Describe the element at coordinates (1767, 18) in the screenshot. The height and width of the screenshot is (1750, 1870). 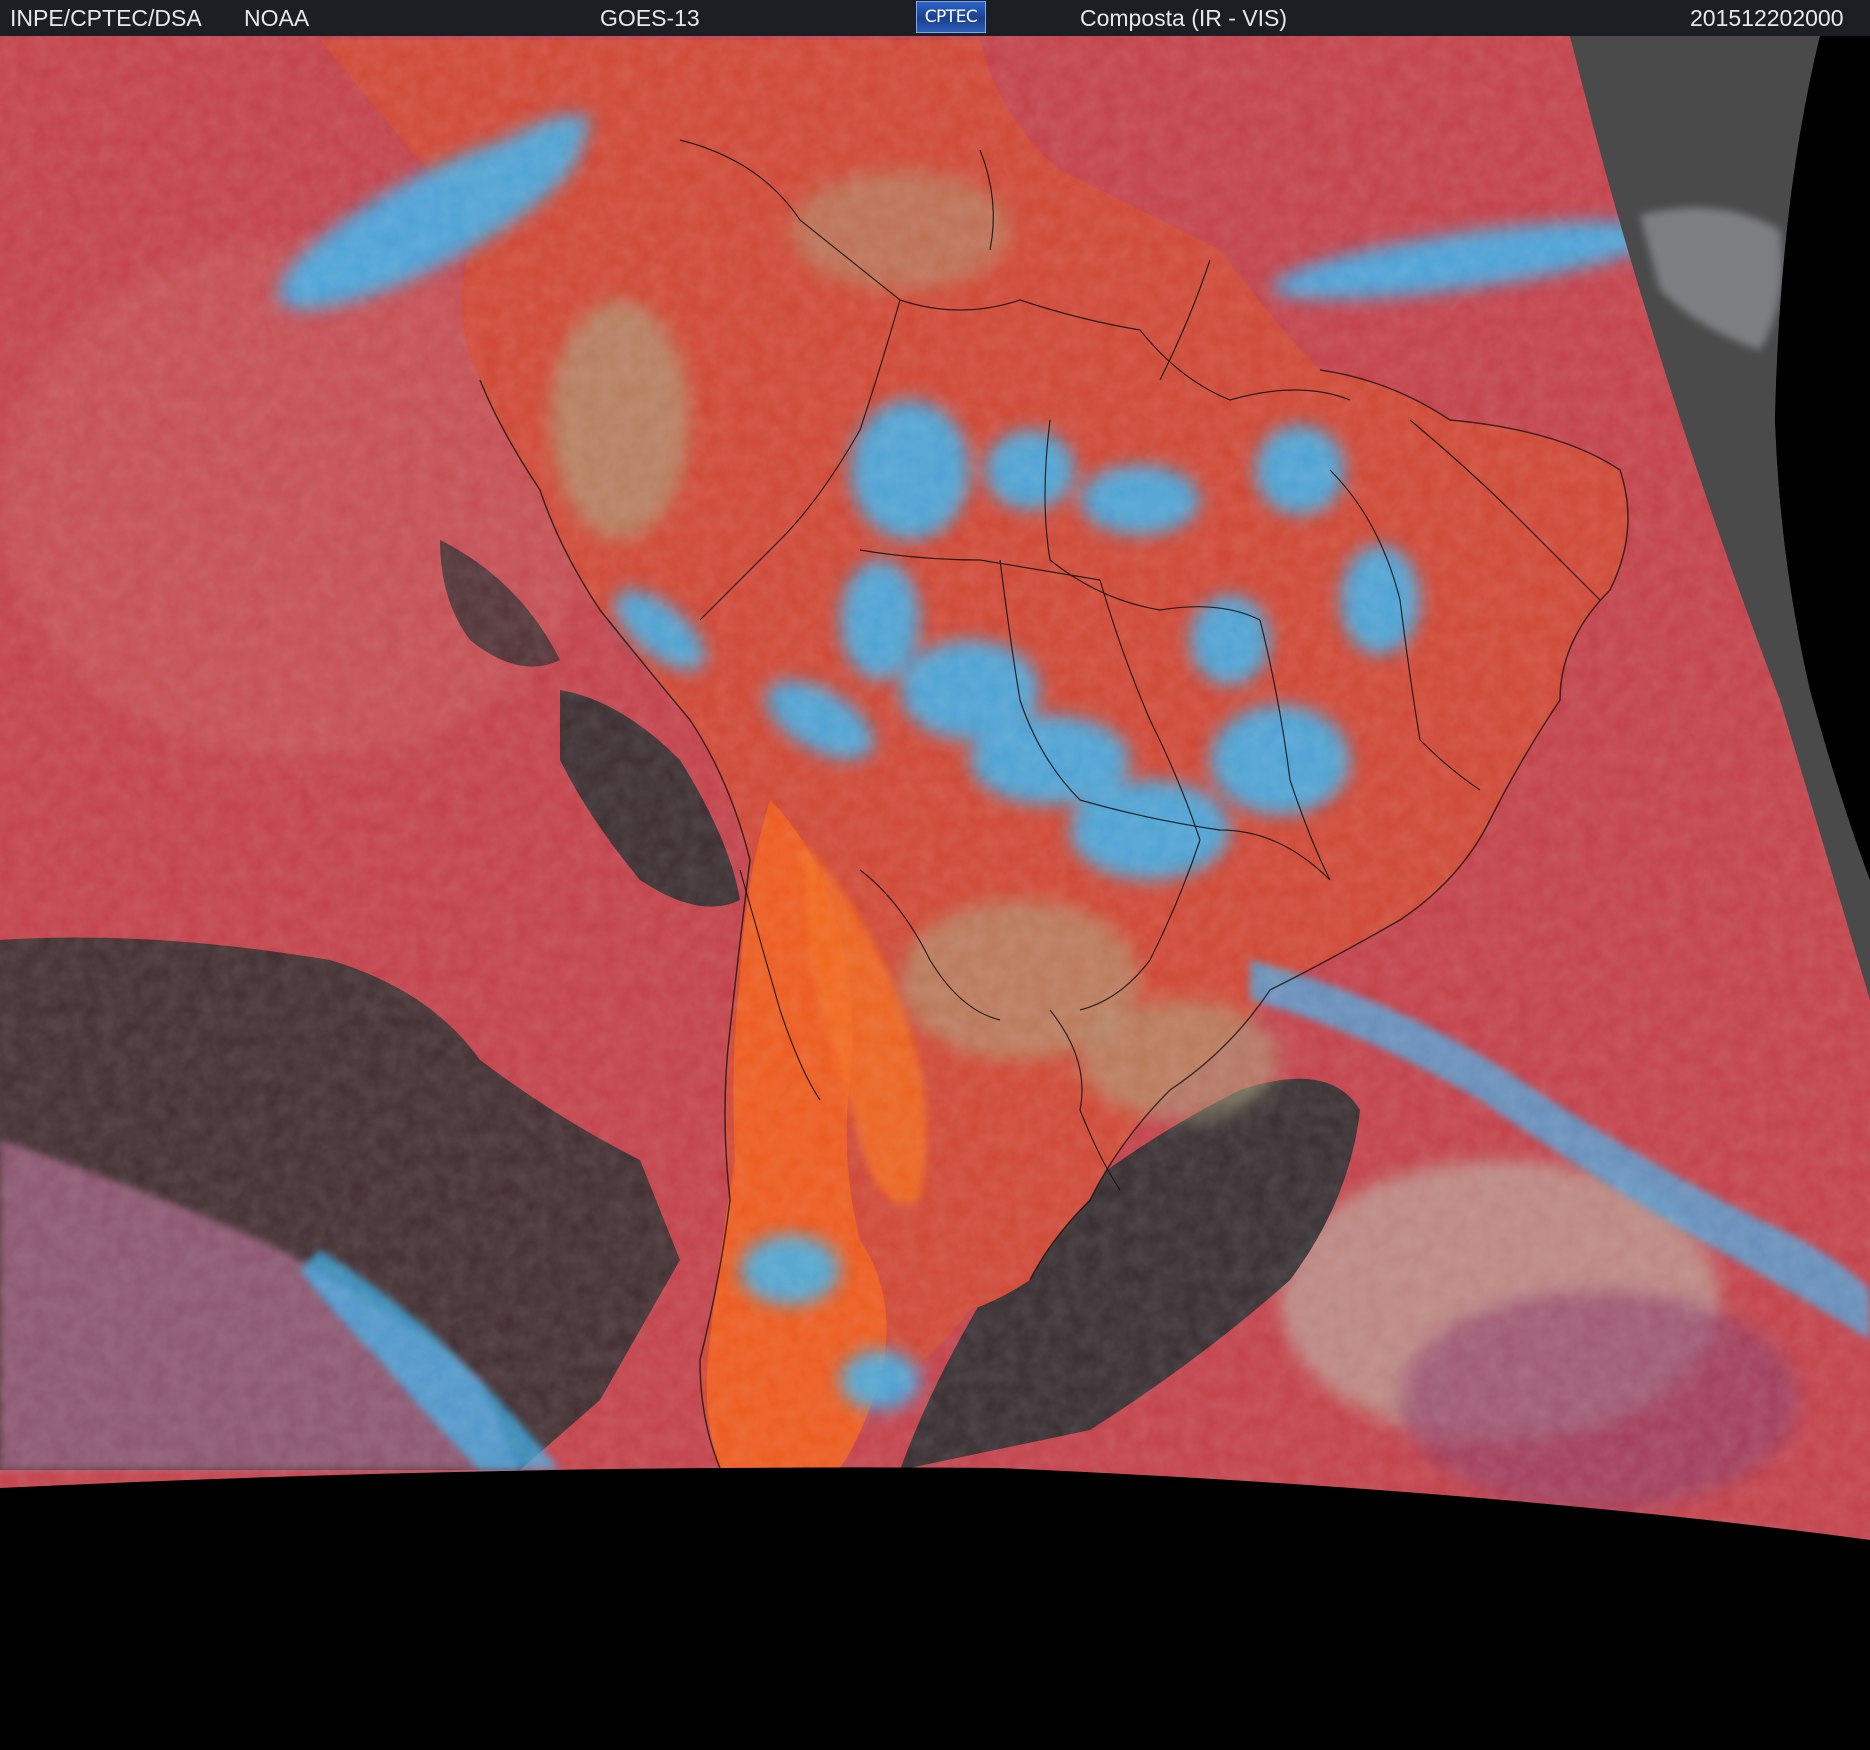
I see `timestamp-label: 201512202000` at that location.